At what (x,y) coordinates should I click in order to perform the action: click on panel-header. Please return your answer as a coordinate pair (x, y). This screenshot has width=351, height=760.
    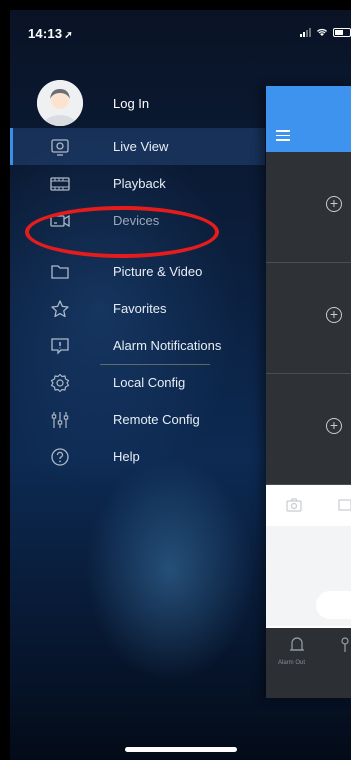
    Looking at the image, I should click on (308, 119).